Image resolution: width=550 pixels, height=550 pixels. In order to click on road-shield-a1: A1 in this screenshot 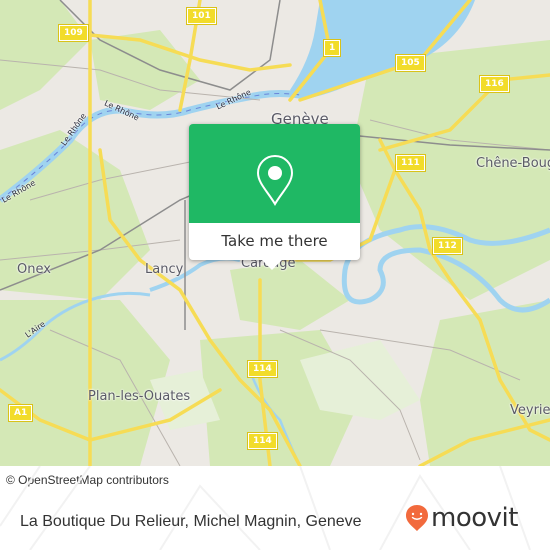, I will do `click(20, 413)`.